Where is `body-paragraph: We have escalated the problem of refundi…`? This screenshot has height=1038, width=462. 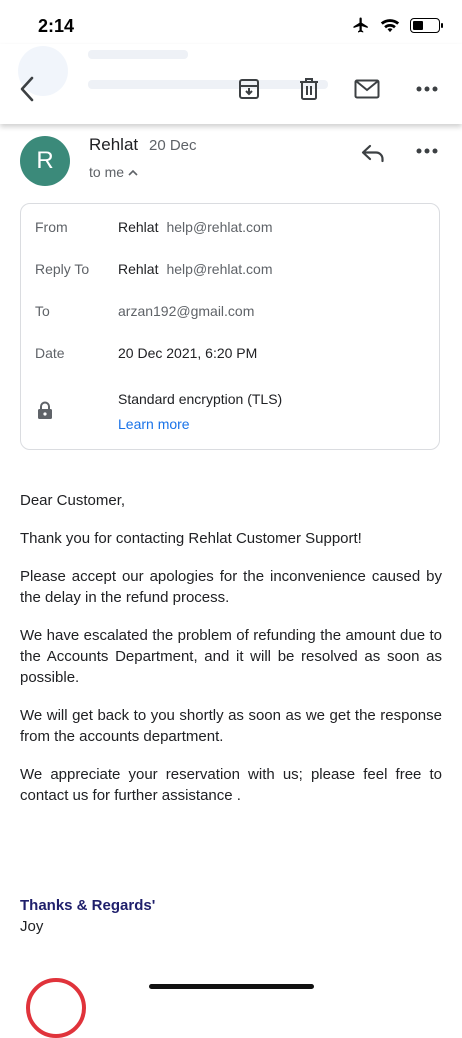 body-paragraph: We have escalated the problem of refundi… is located at coordinates (231, 656).